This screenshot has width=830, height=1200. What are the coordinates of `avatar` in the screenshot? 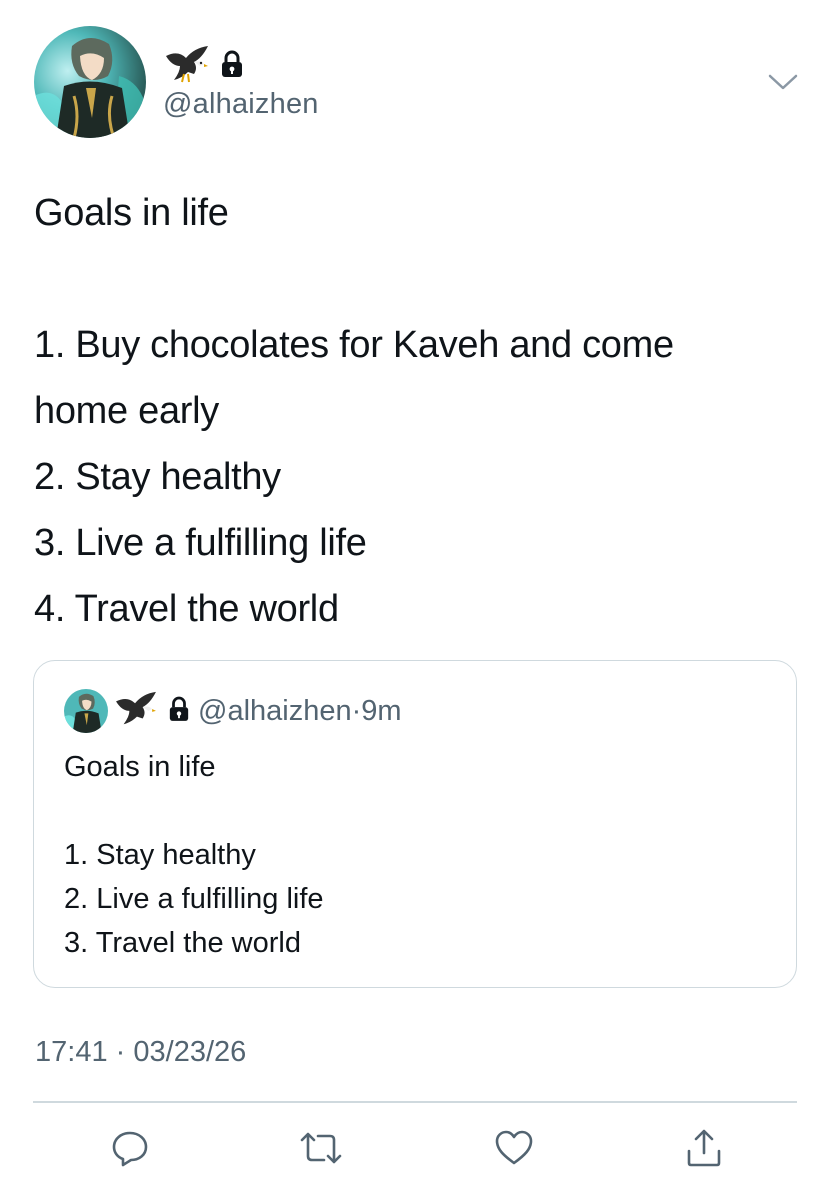 It's located at (90, 82).